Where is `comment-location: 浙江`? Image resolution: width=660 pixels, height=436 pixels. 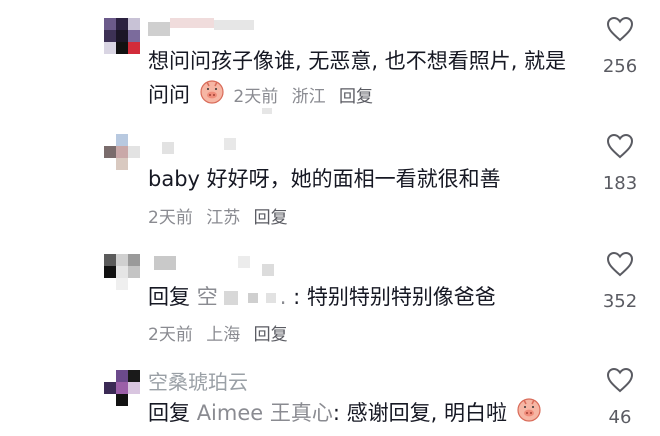
comment-location: 浙江 is located at coordinates (308, 97).